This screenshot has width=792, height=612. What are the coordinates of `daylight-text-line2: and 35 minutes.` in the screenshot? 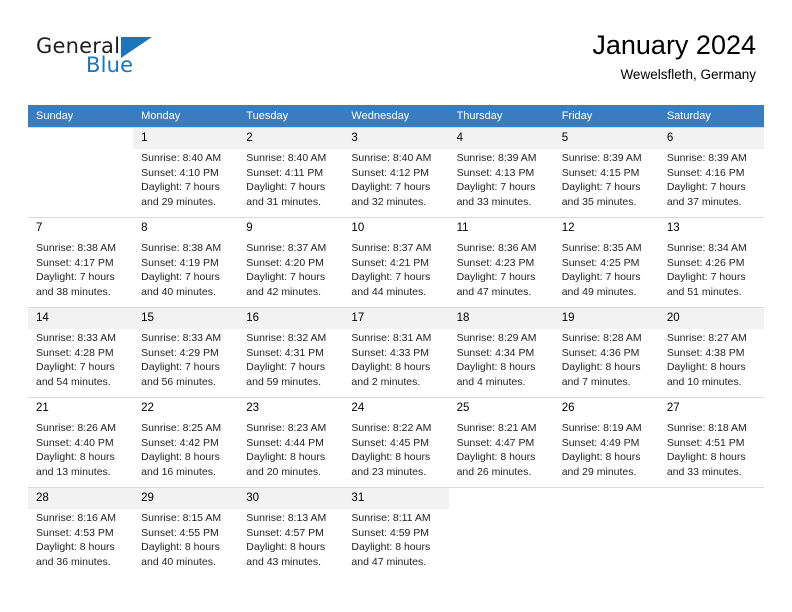 It's located at (599, 201).